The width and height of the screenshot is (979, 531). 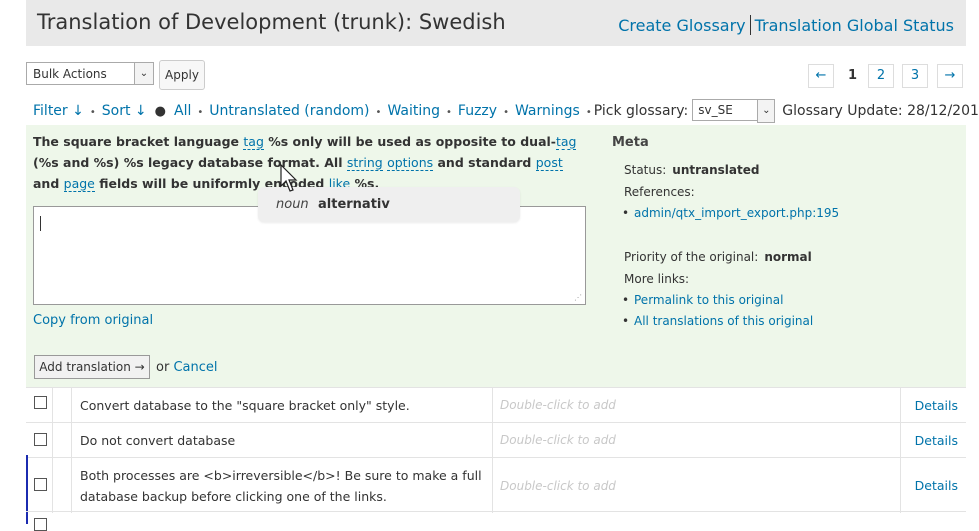 I want to click on mouse-pointer-icon, so click(x=289, y=178).